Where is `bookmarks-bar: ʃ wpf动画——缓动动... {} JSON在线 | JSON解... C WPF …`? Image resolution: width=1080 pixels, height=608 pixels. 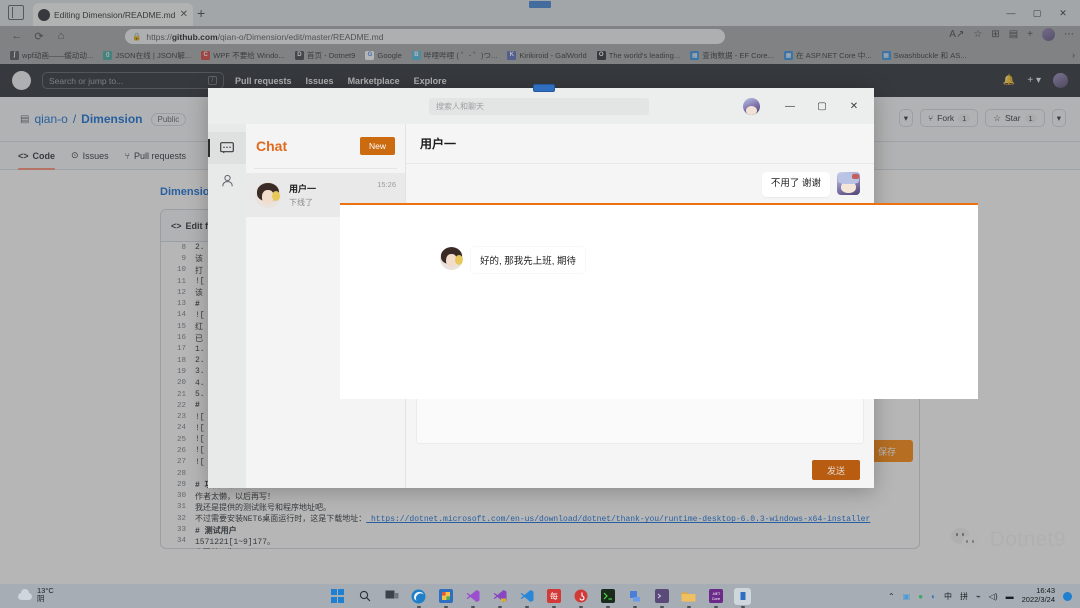 bookmarks-bar: ʃ wpf动画——缓动动... {} JSON在线 | JSON解... C WPF … is located at coordinates (540, 55).